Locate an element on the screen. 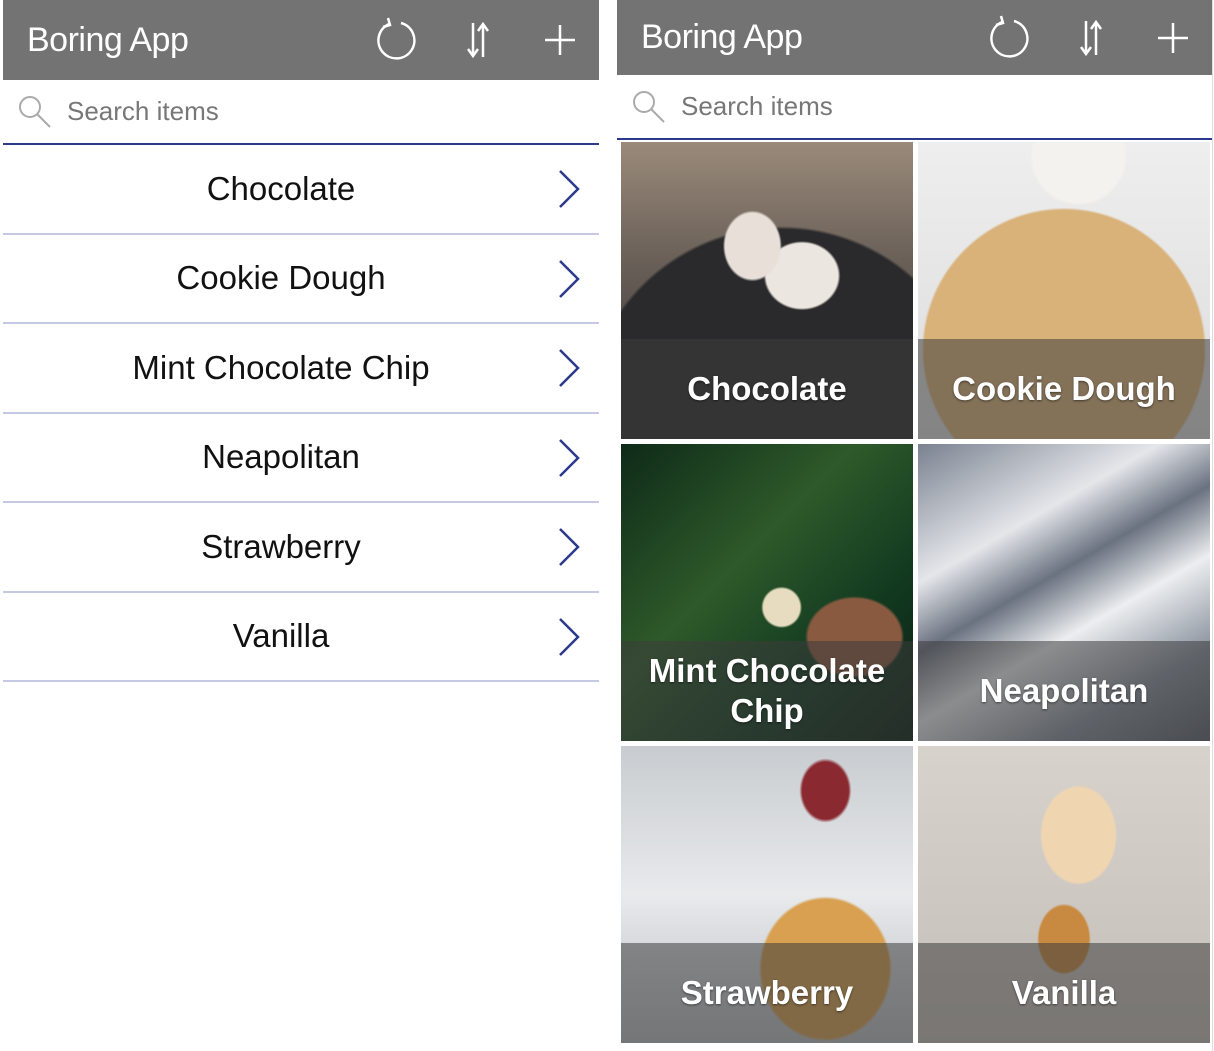 The height and width of the screenshot is (1051, 1214). list-item: Neapolitan is located at coordinates (301, 458).